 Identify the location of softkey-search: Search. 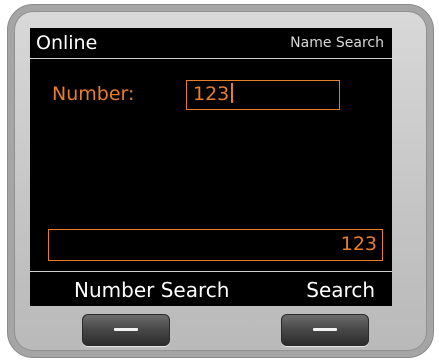
(340, 290).